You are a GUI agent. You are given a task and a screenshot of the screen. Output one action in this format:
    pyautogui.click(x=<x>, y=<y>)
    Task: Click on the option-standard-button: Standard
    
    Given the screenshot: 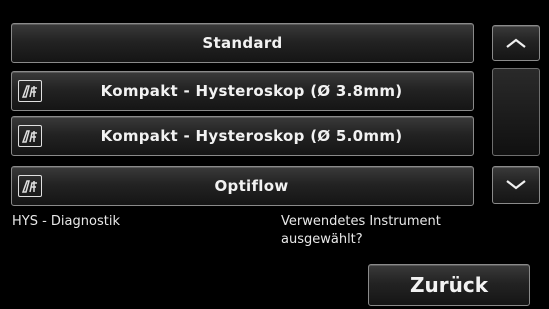 What is the action you would take?
    pyautogui.click(x=242, y=43)
    